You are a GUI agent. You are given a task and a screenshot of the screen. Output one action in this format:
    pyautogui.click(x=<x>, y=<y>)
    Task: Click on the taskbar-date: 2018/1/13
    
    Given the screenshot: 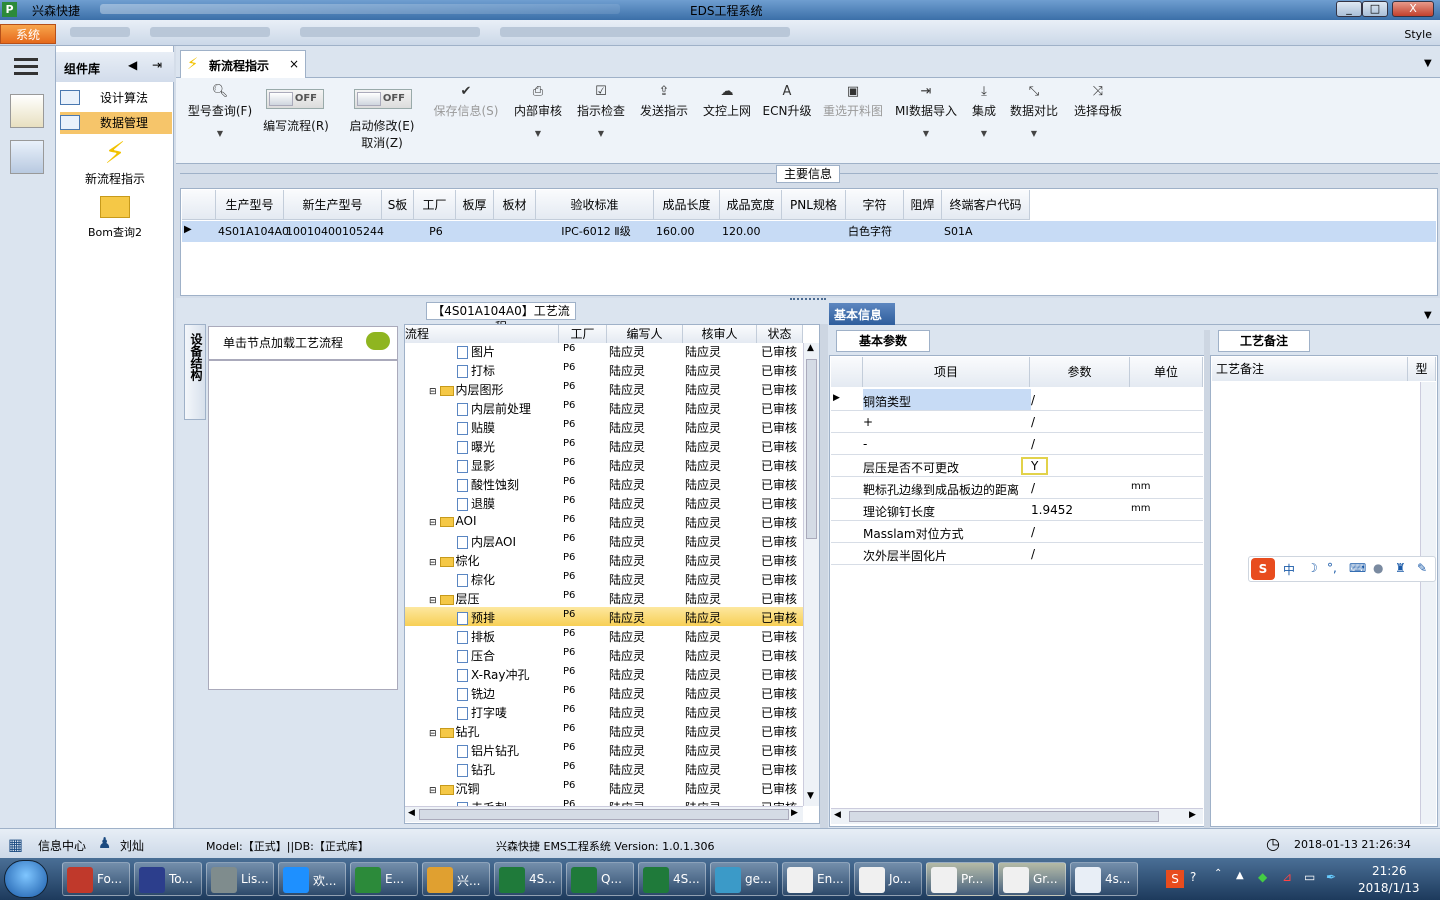 What is the action you would take?
    pyautogui.click(x=1389, y=888)
    